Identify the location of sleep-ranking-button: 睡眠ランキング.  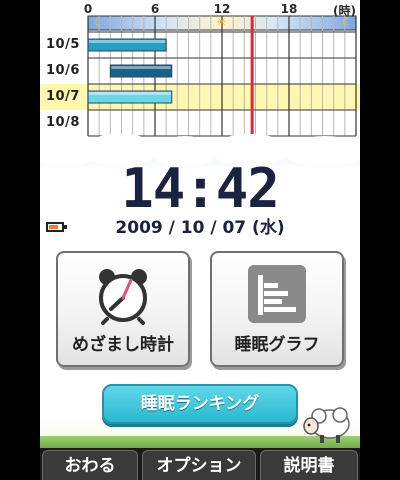
(200, 404).